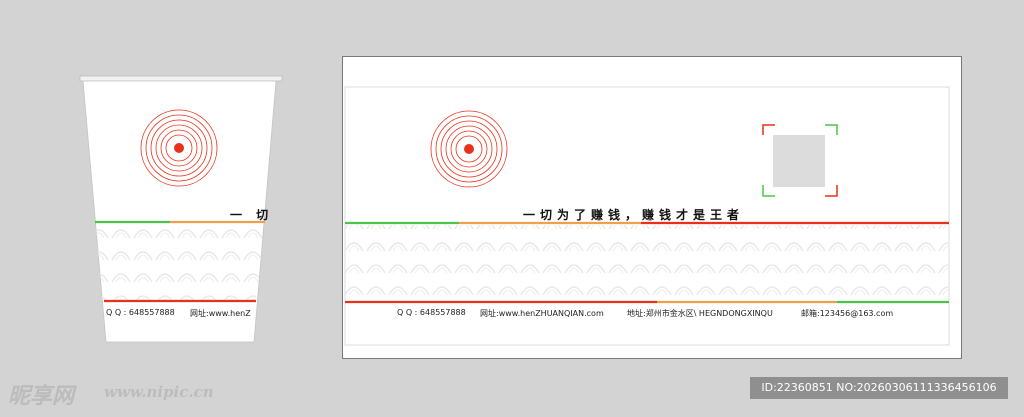  What do you see at coordinates (879, 388) in the screenshot?
I see `image-id-bar: ID:22360851 NO:20260306111336456106` at bounding box center [879, 388].